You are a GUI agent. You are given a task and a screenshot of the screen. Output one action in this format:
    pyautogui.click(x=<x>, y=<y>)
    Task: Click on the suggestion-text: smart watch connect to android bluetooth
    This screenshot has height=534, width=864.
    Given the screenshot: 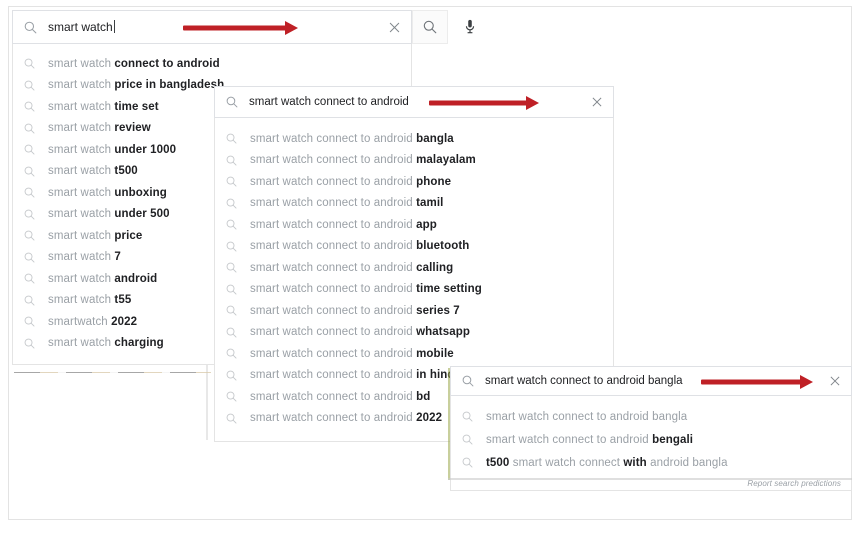 What is the action you would take?
    pyautogui.click(x=360, y=246)
    